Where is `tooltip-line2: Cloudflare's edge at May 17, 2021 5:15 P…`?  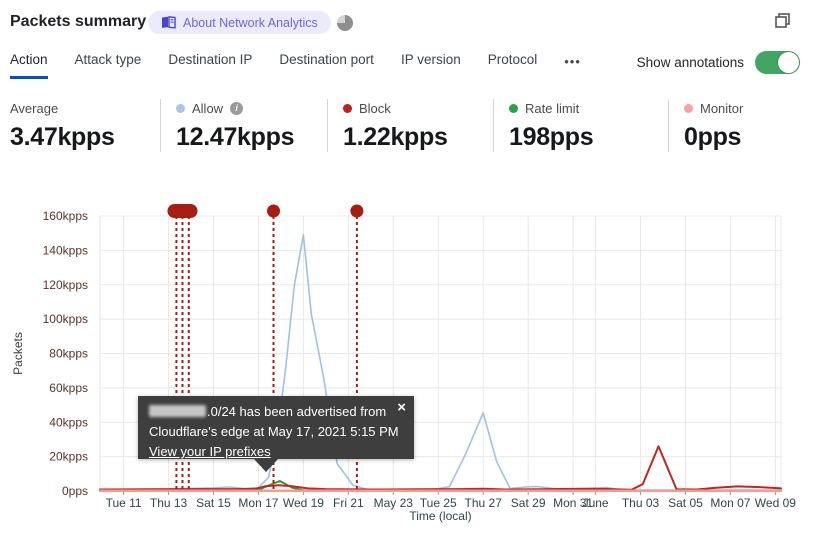 tooltip-line2: Cloudflare's edge at May 17, 2021 5:15 P… is located at coordinates (274, 431).